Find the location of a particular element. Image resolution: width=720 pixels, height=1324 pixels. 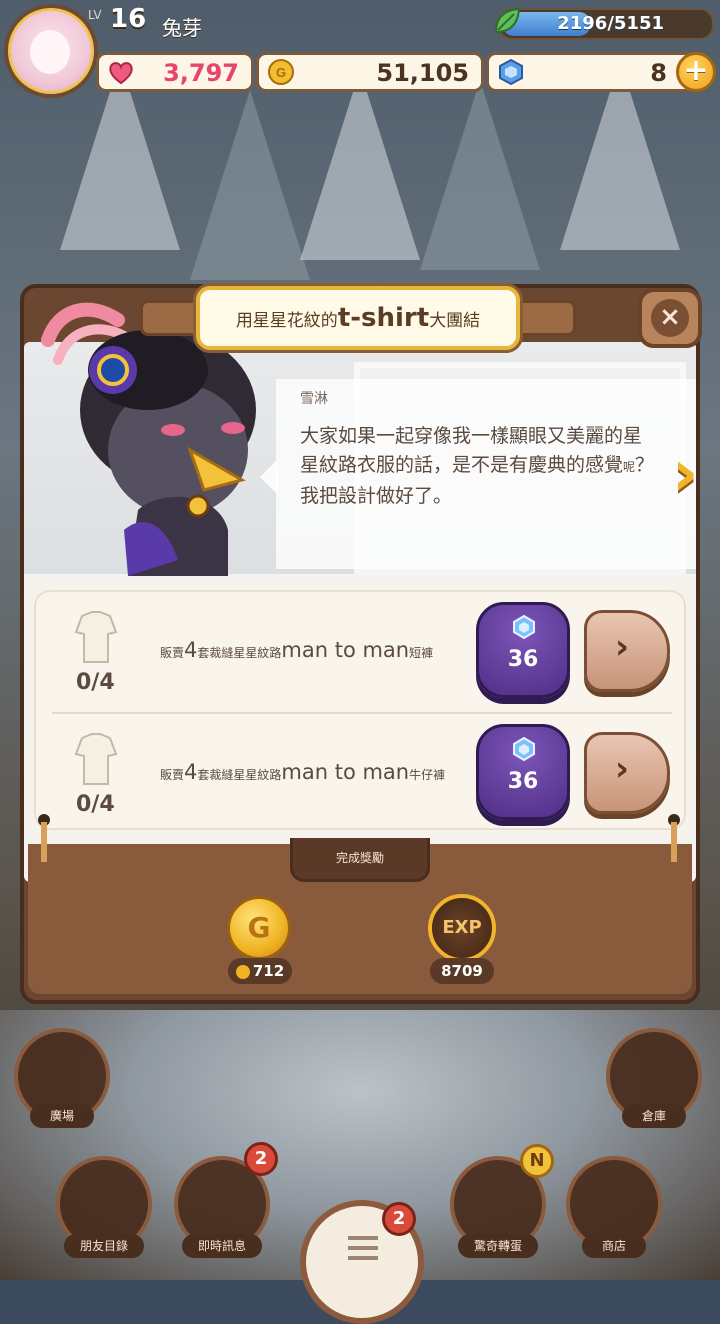

reward-section-label: 完成獎勵 is located at coordinates (360, 860).